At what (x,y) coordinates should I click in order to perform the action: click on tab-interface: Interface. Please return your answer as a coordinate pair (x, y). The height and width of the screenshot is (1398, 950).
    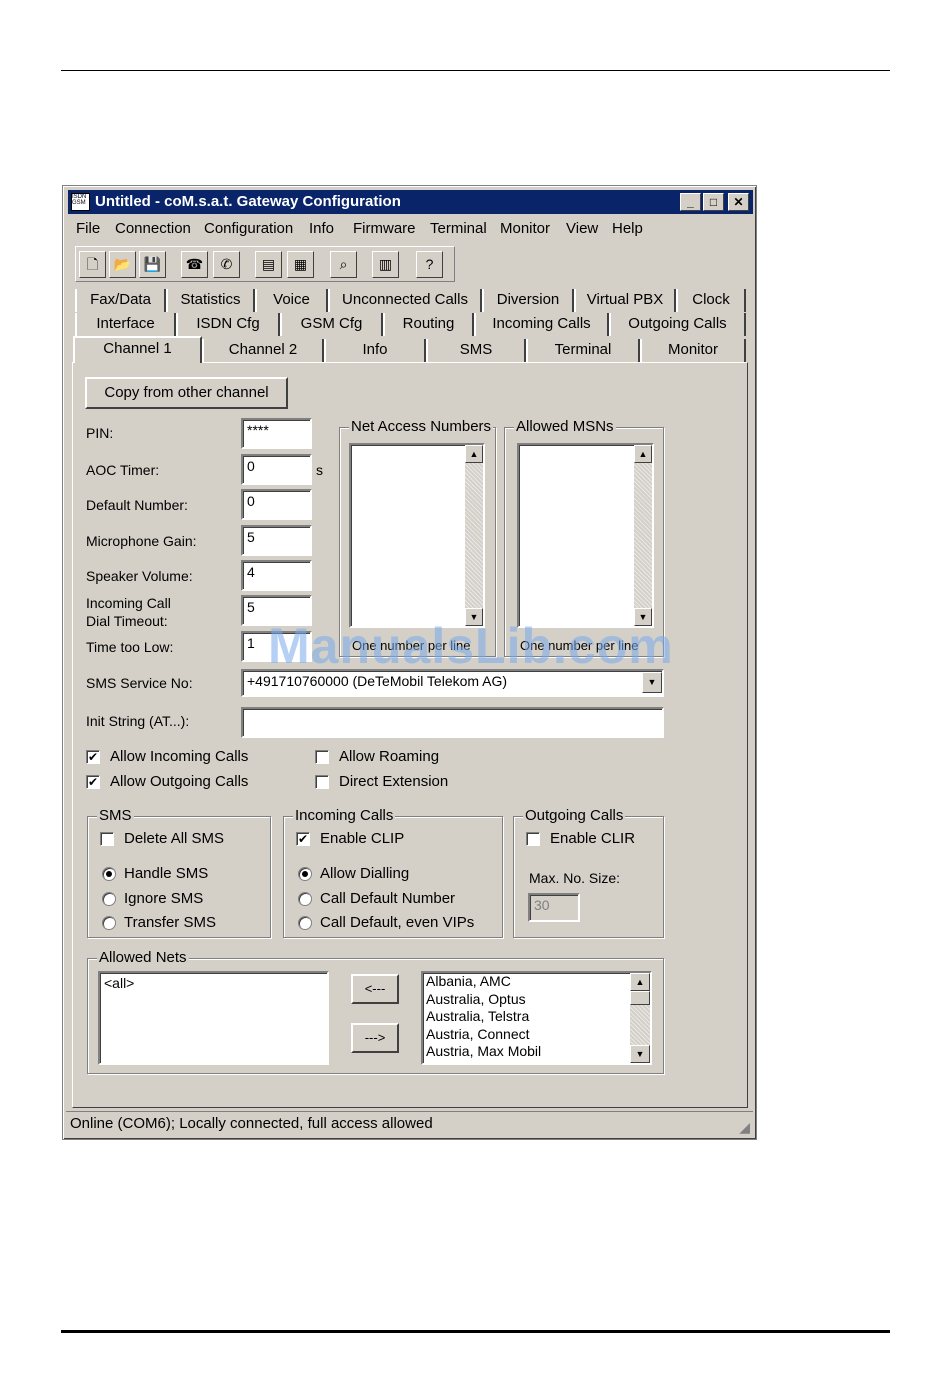
    Looking at the image, I should click on (125, 324).